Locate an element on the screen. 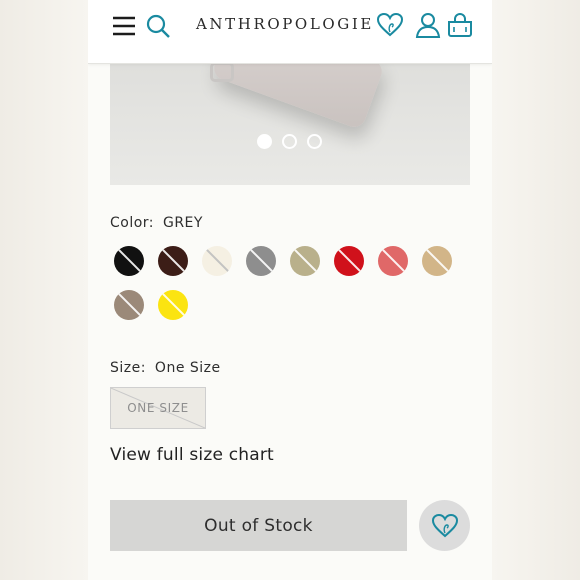  color-swatch-yellow is located at coordinates (173, 305).